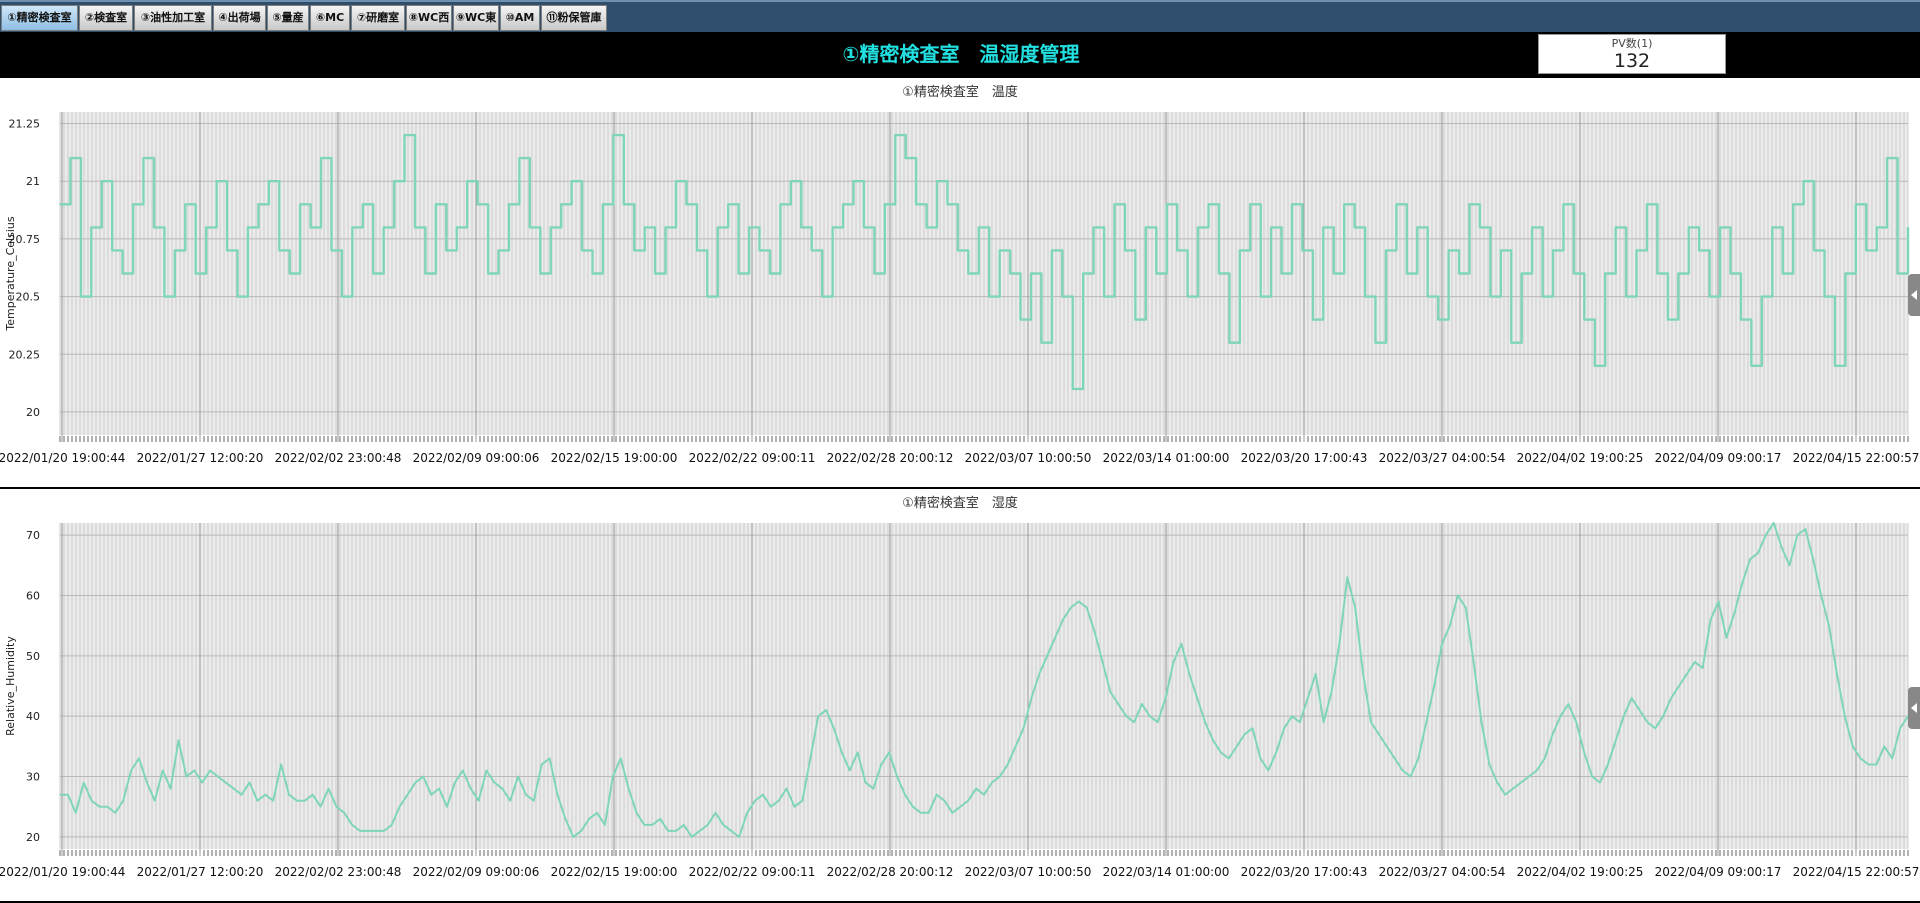 The image size is (1920, 903). What do you see at coordinates (1914, 295) in the screenshot?
I see `temperature-panel-expand-handle` at bounding box center [1914, 295].